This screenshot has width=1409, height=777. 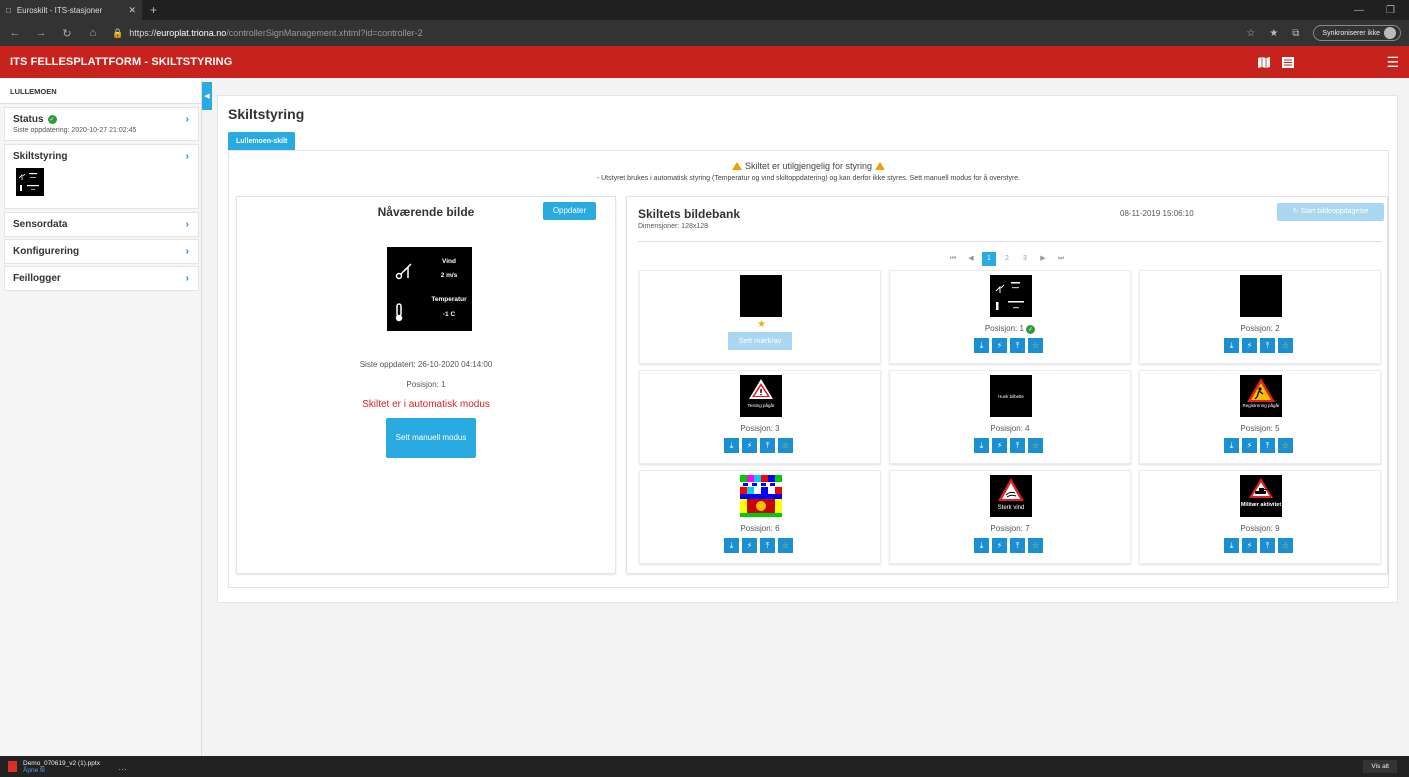 I want to click on sidebar-station-name: LULLEMOEN, so click(x=100, y=91).